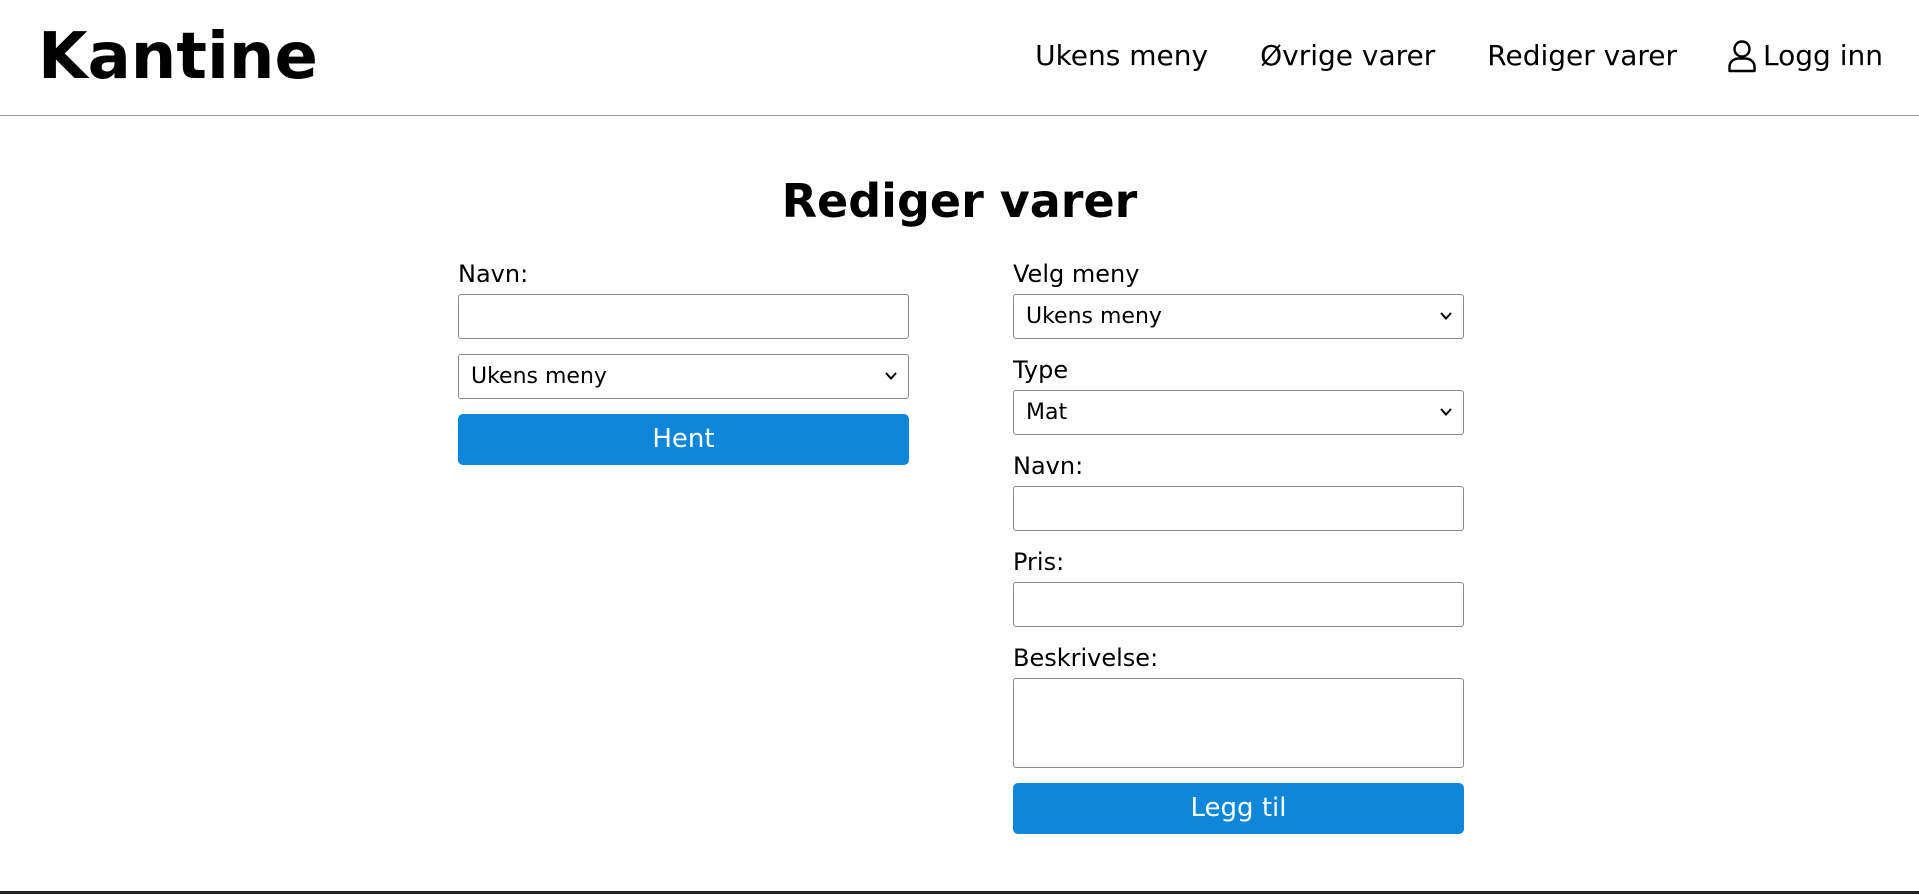  Describe the element at coordinates (1094, 316) in the screenshot. I see `menu-select-value: Ukens meny` at that location.